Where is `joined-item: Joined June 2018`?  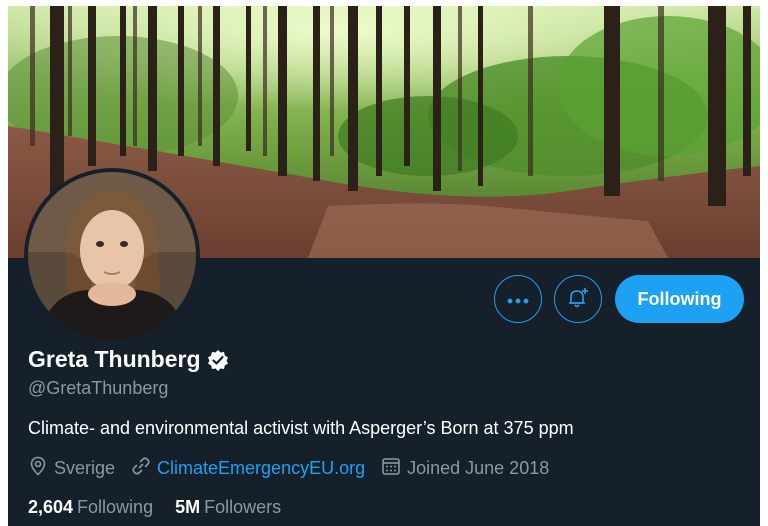
joined-item: Joined June 2018 is located at coordinates (465, 468).